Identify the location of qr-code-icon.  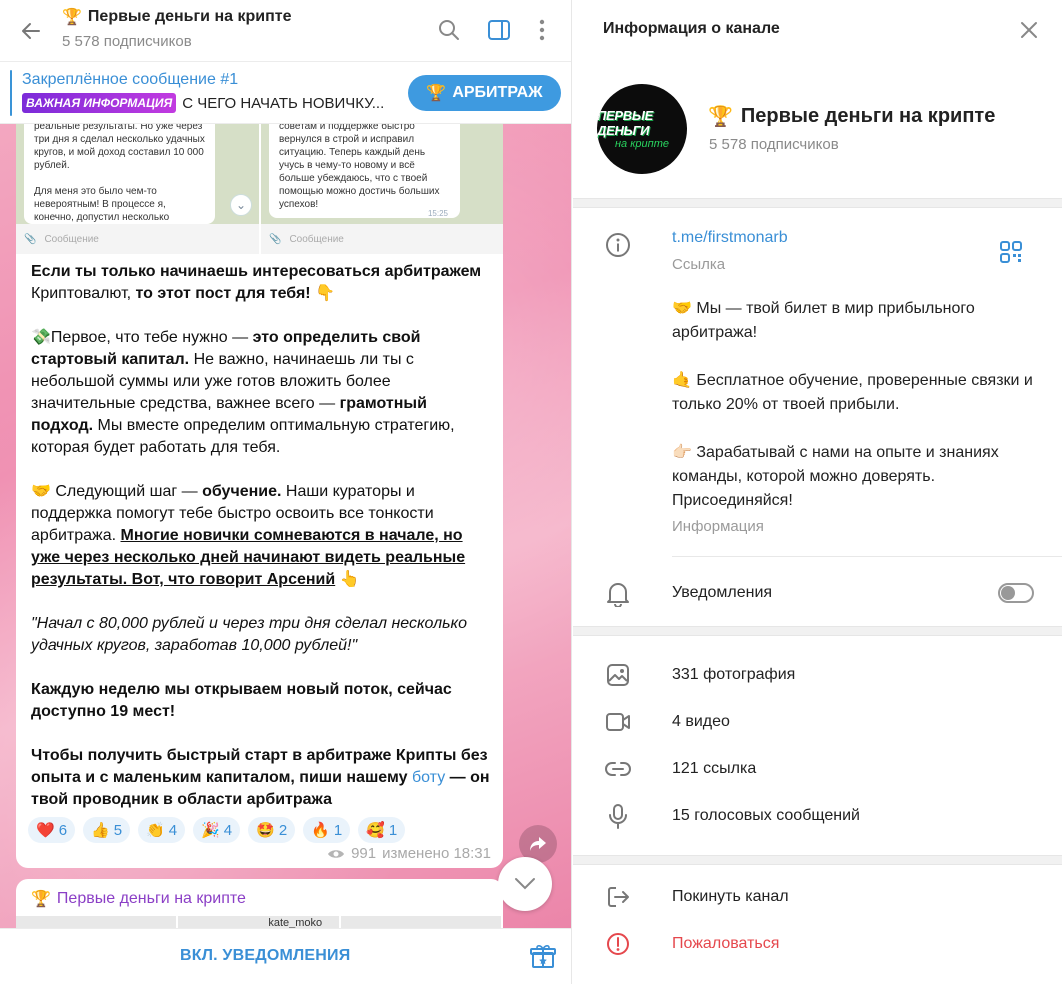
(1011, 252).